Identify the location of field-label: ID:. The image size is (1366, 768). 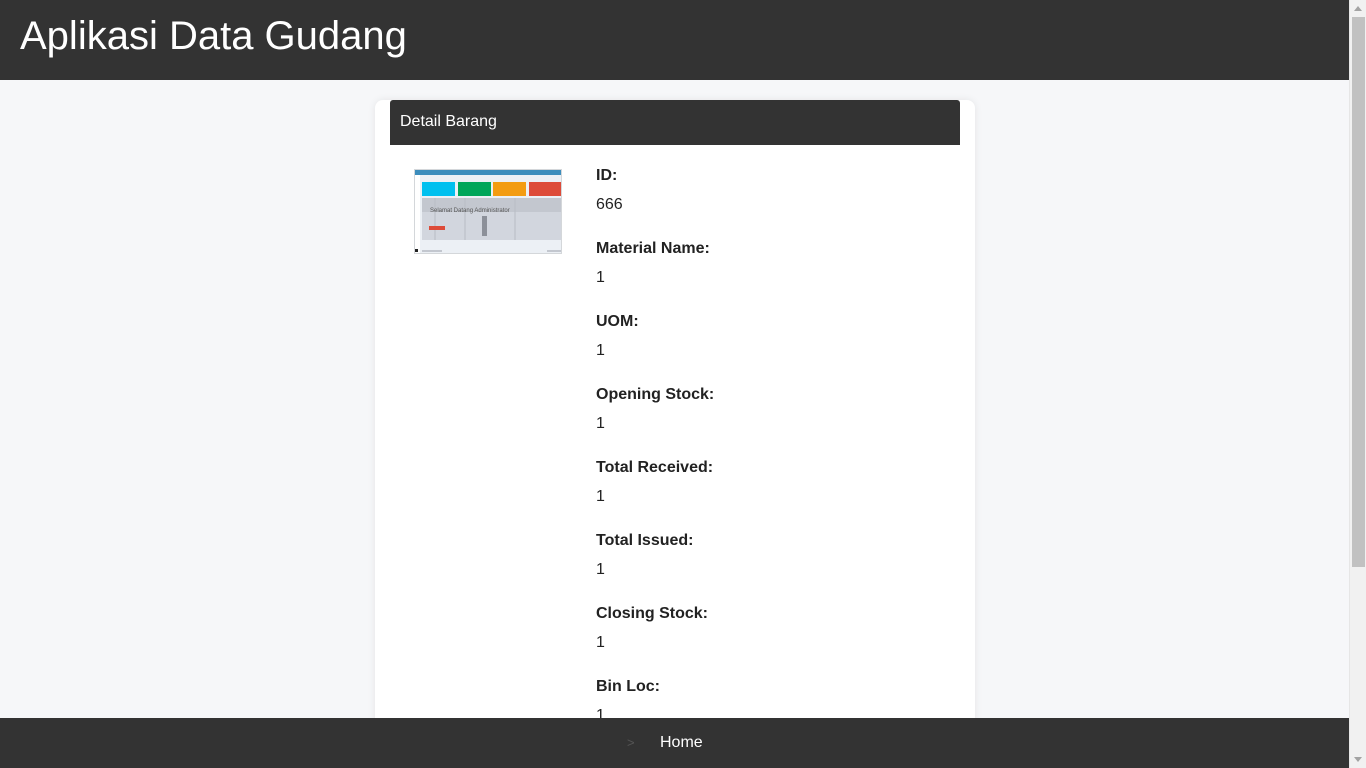
(607, 175).